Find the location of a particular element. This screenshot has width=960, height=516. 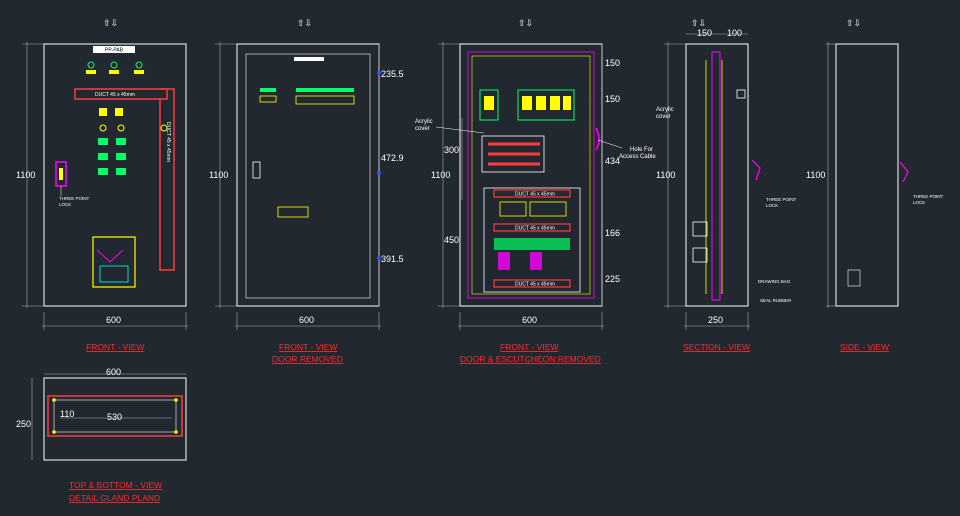

mounting-plate is located at coordinates (716, 176).